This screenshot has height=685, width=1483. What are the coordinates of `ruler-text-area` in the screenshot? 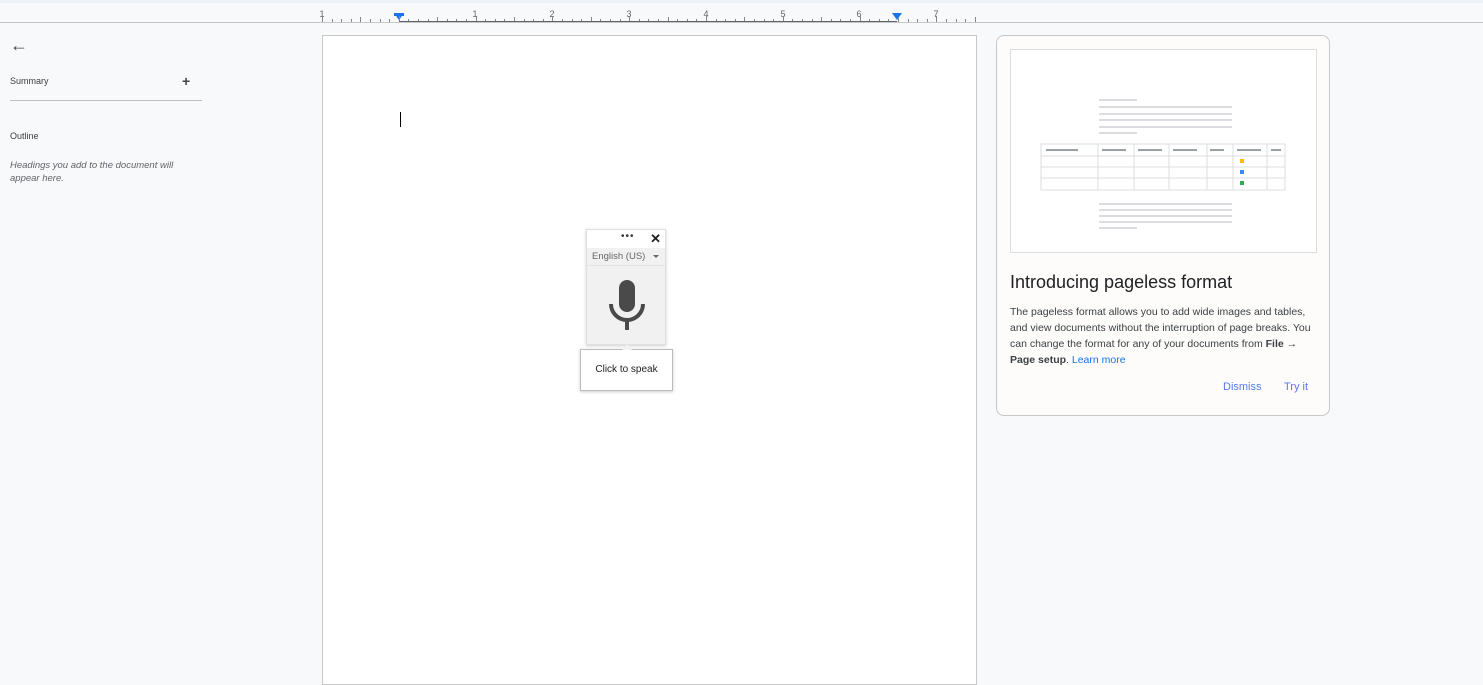 It's located at (648, 21).